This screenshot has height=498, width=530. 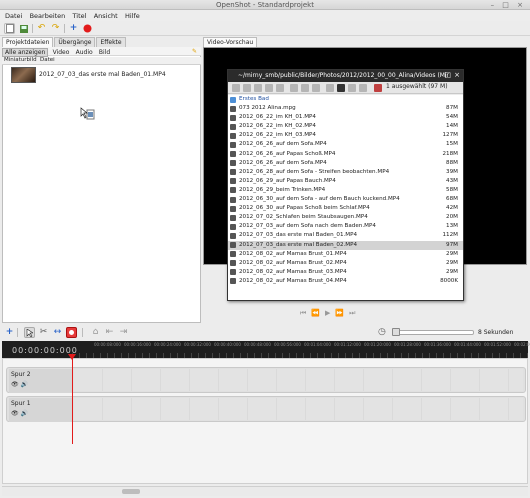 I want to click on add-file-icon: +, so click(x=73, y=28).